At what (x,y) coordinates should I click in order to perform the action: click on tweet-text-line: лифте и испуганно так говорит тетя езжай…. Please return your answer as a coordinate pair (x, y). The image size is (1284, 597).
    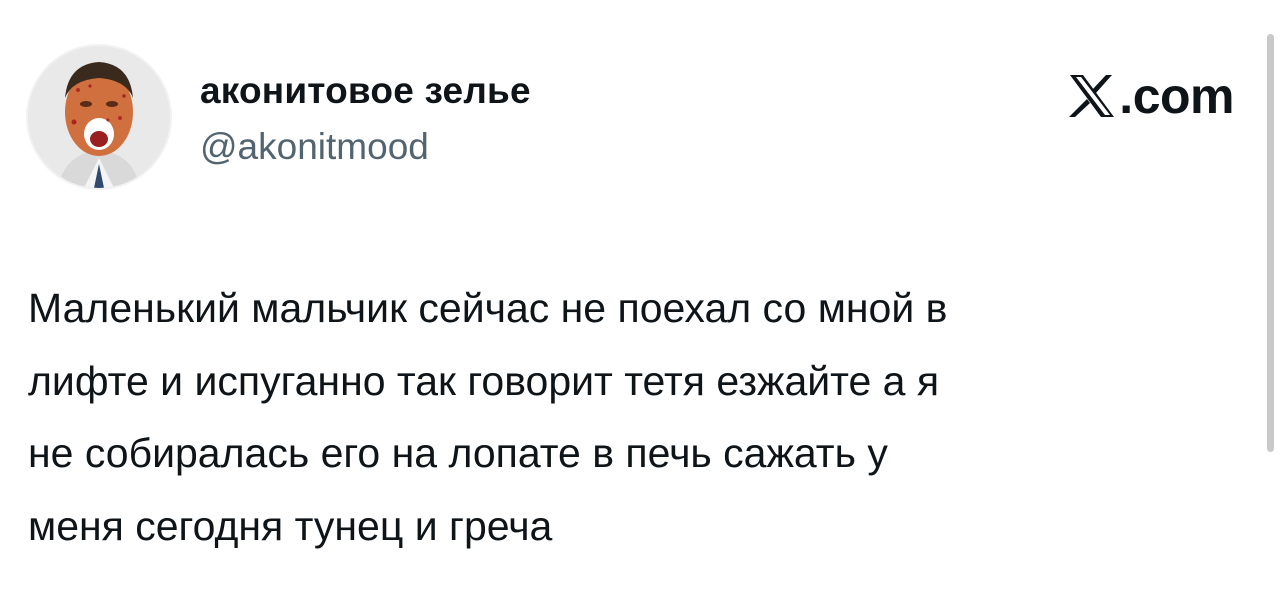
    Looking at the image, I should click on (484, 380).